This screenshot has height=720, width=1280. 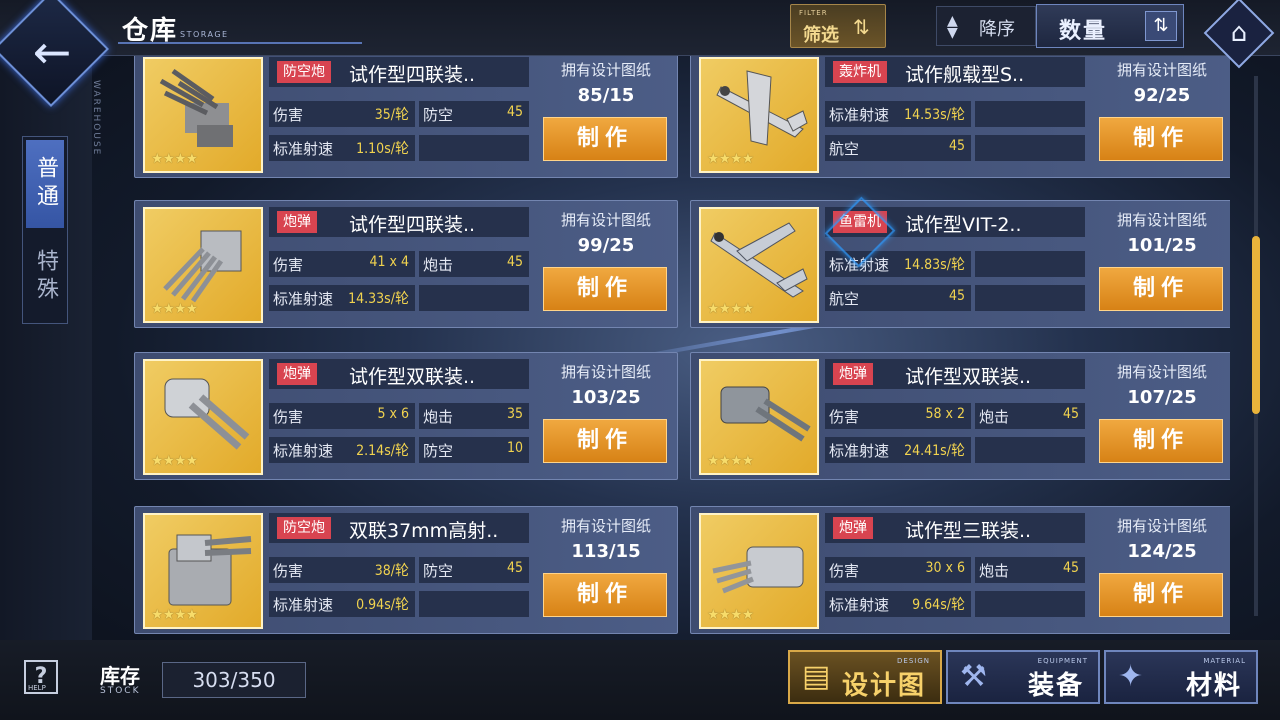 What do you see at coordinates (1110, 26) in the screenshot?
I see `sort-key-button: 数量 ⇅` at bounding box center [1110, 26].